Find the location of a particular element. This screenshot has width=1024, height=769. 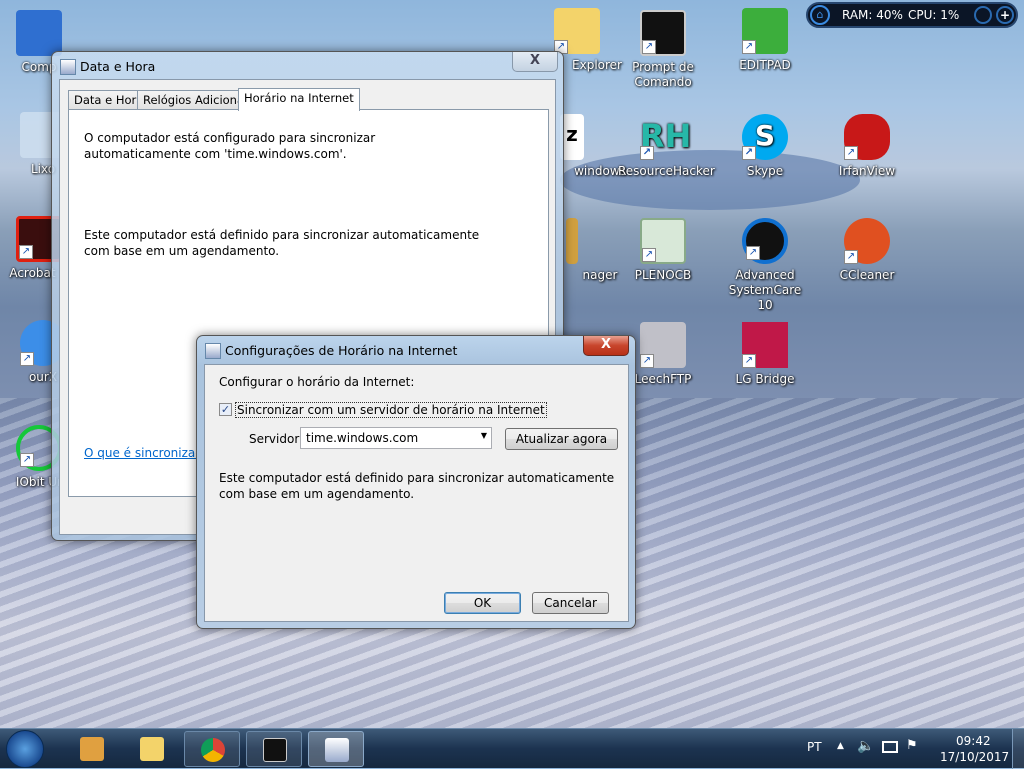

computer-icon is located at coordinates (39, 33).